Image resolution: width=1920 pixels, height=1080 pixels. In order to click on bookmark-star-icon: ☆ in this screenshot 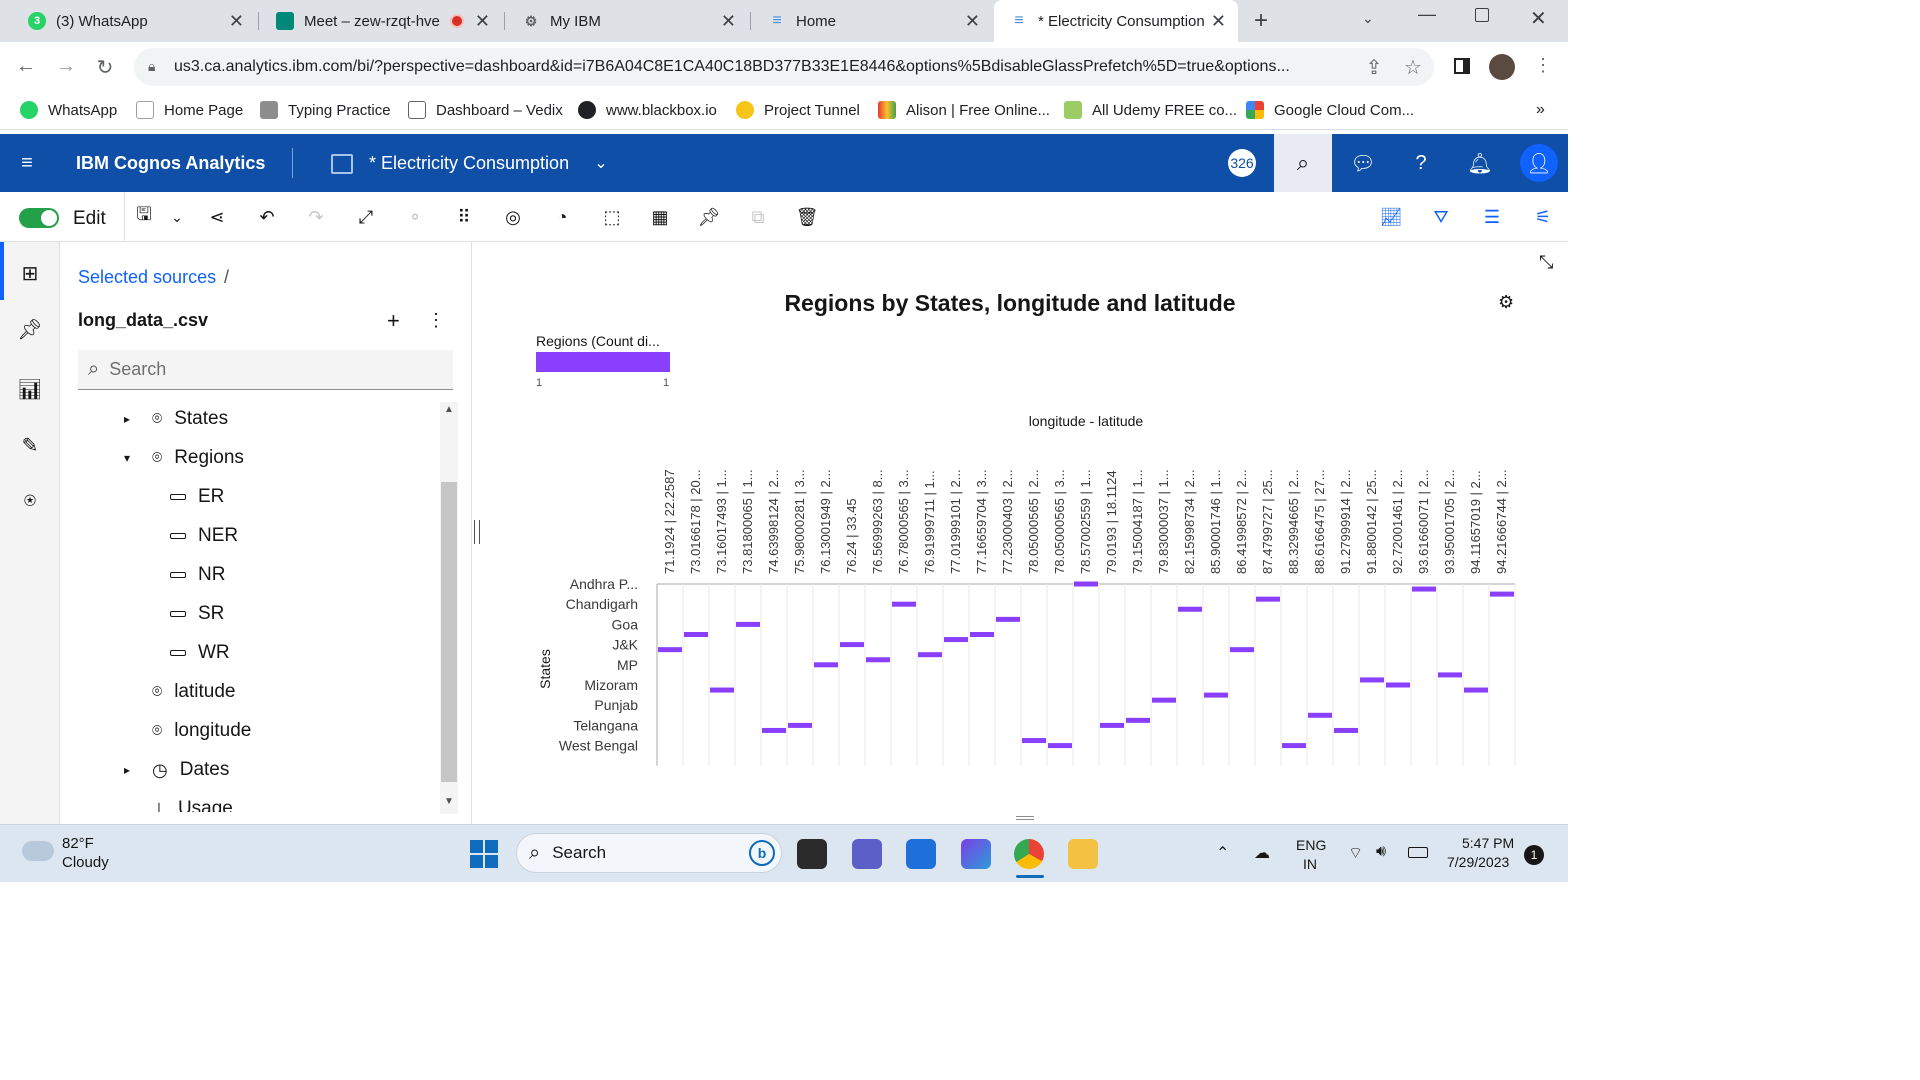, I will do `click(1413, 67)`.